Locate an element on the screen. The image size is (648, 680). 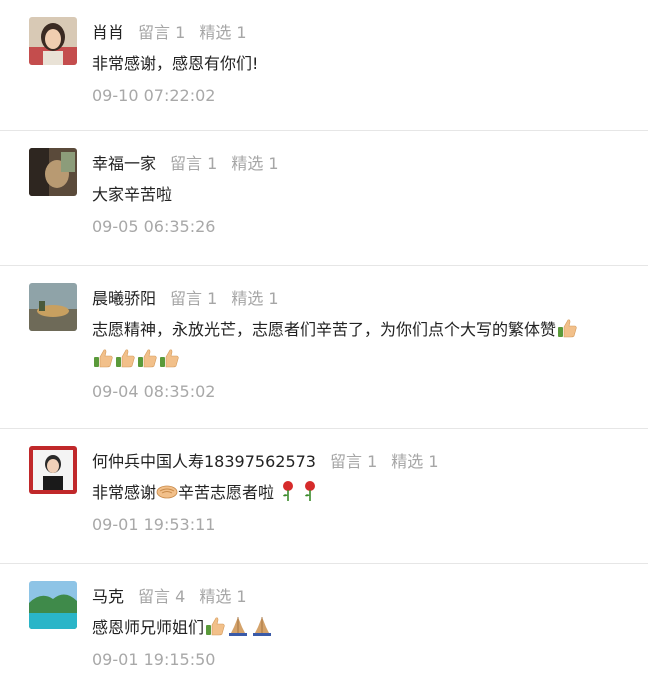
comment-text: 志愿精神，永放光芒，志愿者们辛苦了，为你们点个大写的繁体赞 is located at coordinates (370, 345).